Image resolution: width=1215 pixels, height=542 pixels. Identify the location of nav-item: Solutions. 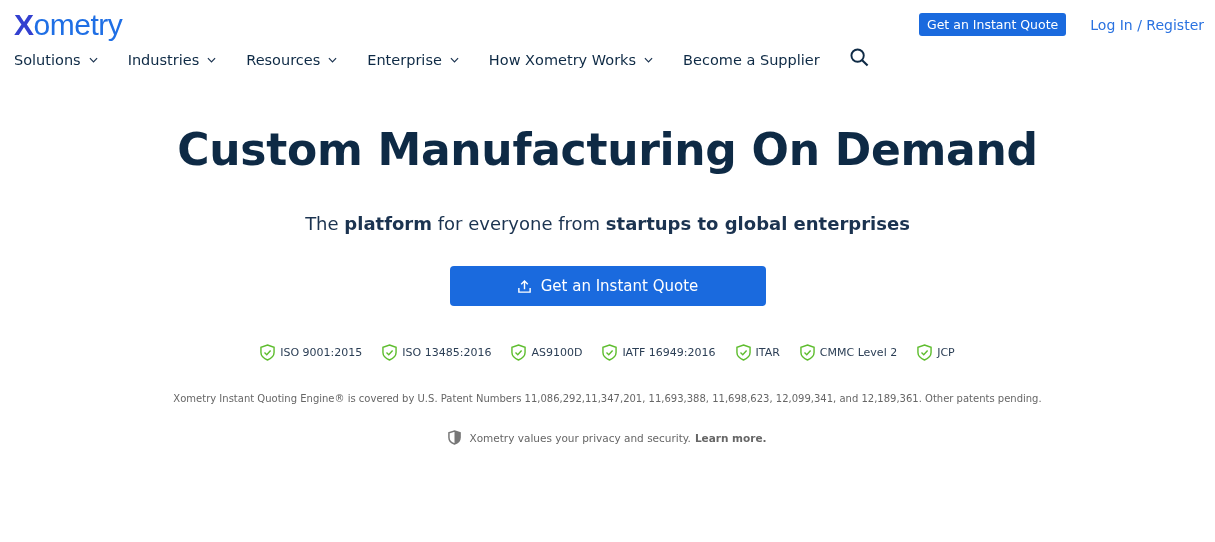
(56, 60).